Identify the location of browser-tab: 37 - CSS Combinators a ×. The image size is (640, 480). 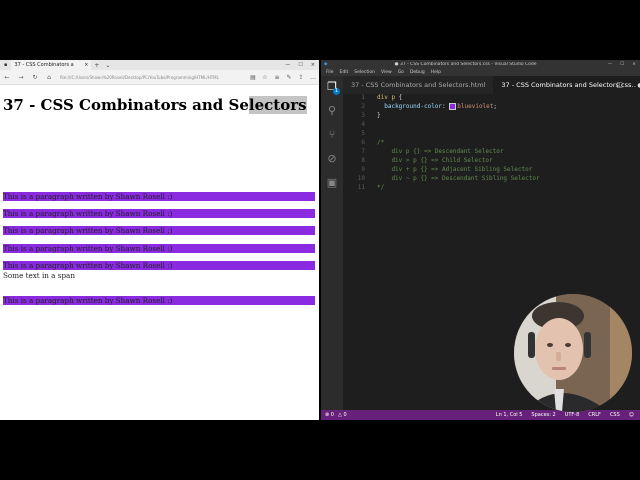
(51, 65).